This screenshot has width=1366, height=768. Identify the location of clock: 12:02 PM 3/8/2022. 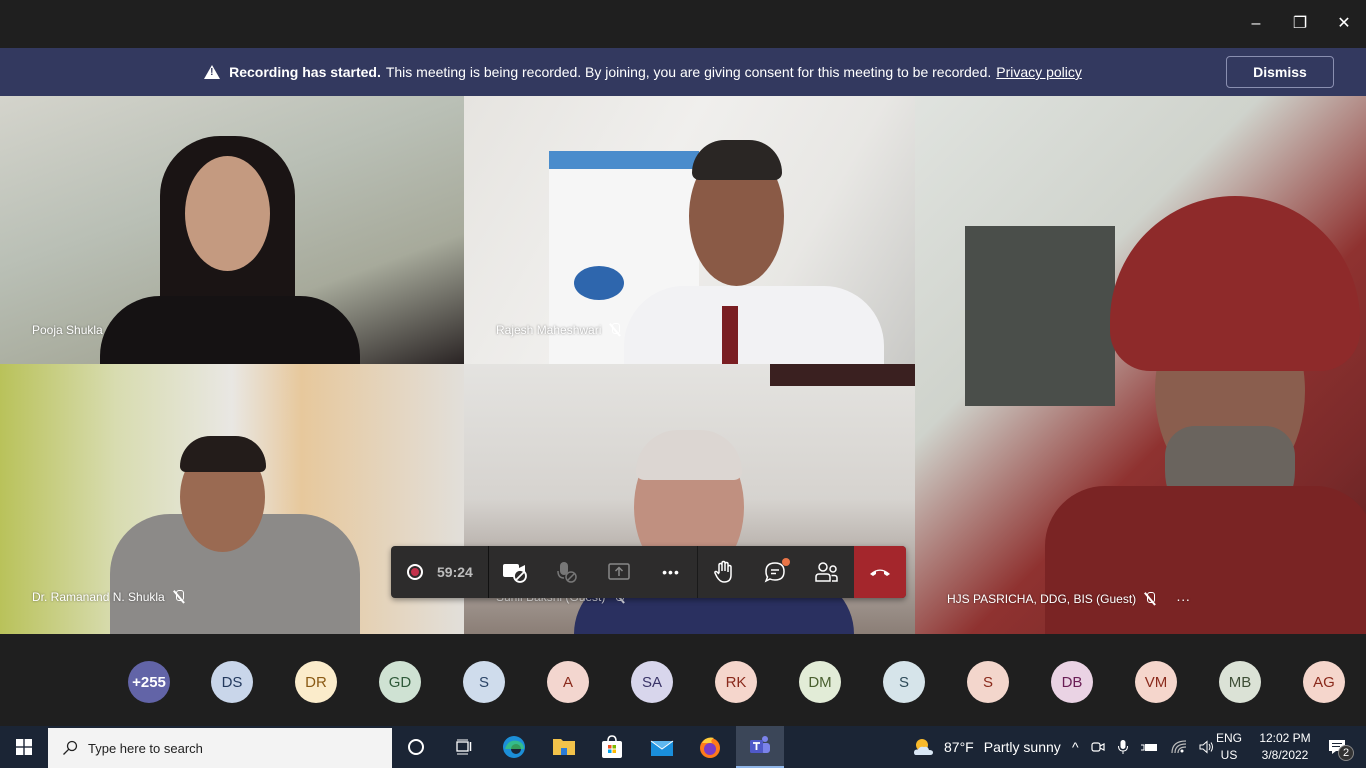
(1285, 747).